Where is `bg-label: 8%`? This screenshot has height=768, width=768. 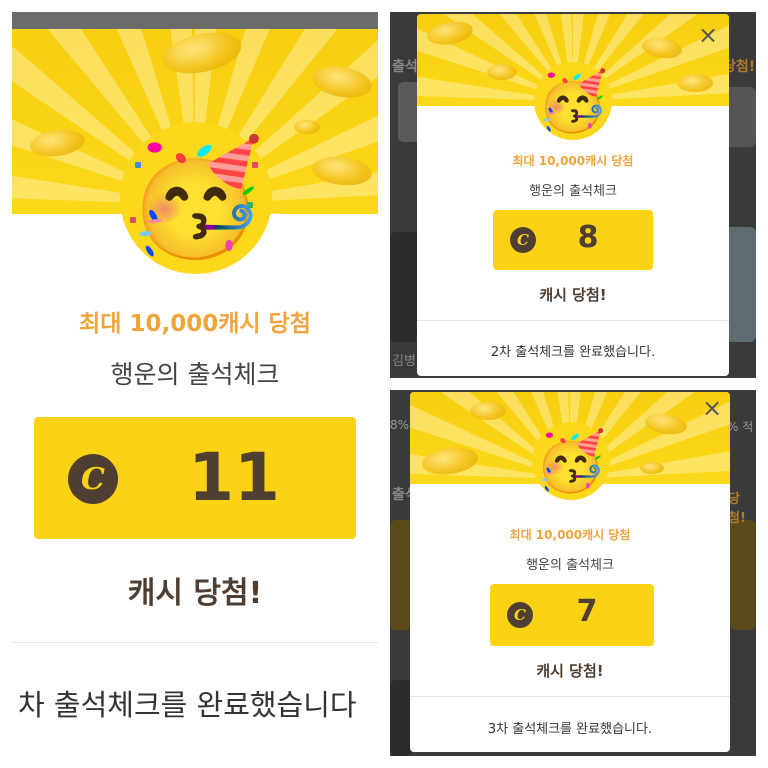
bg-label: 8% is located at coordinates (400, 425).